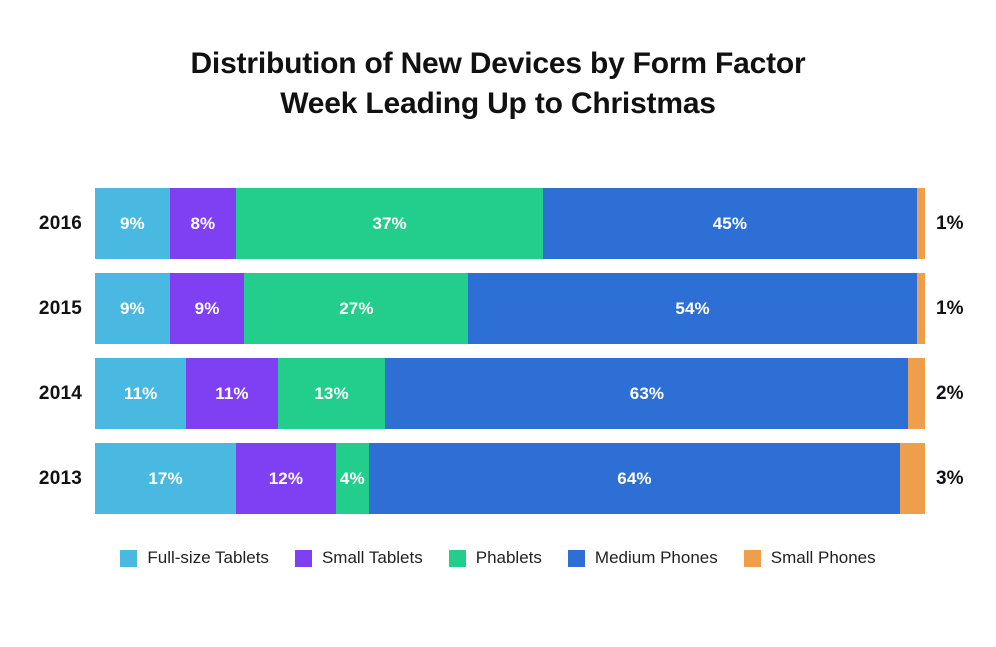 The width and height of the screenshot is (996, 647). I want to click on bar-segment: 37%, so click(390, 223).